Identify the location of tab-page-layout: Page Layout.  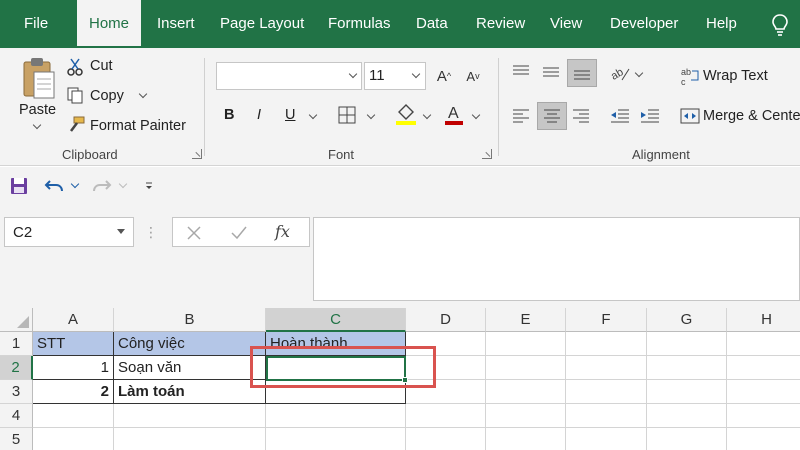
(262, 24).